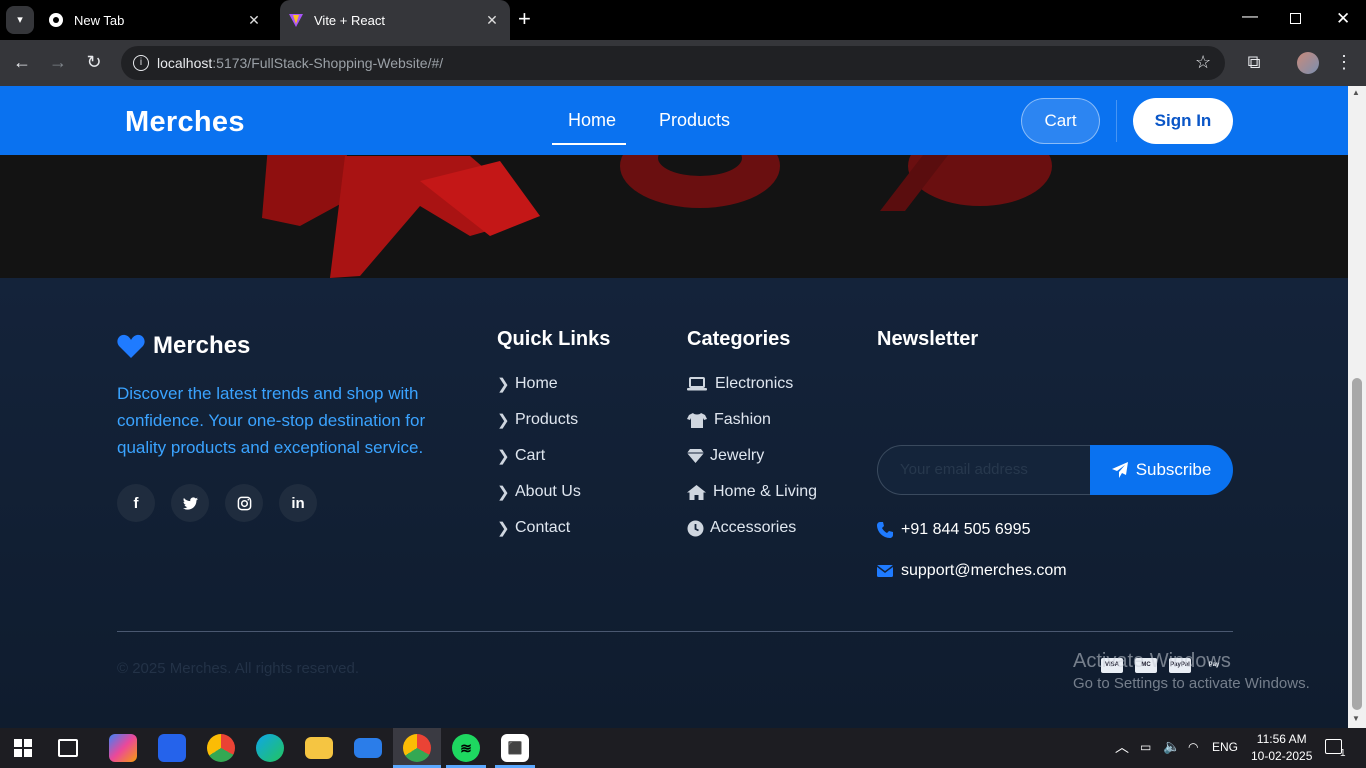  Describe the element at coordinates (885, 571) in the screenshot. I see `envelope-icon` at that location.